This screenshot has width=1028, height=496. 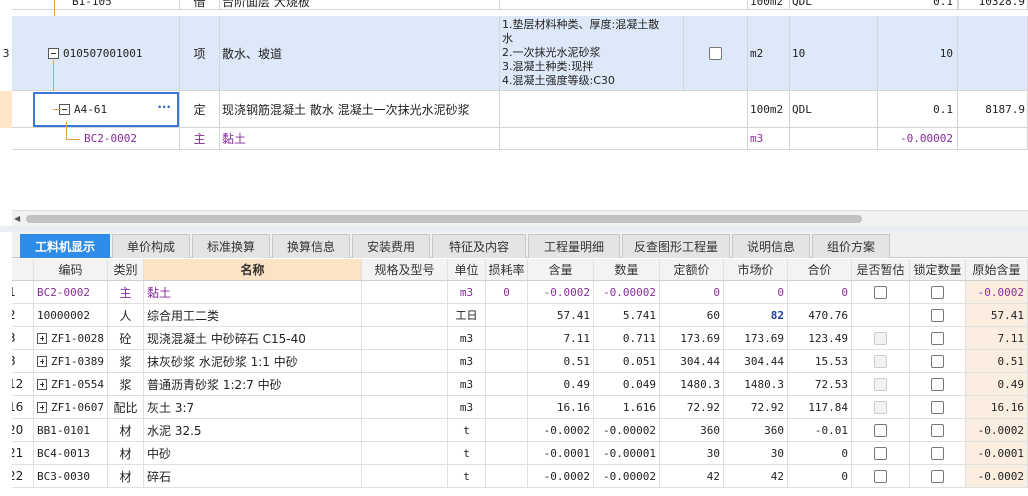 I want to click on cell-content: 57.41, so click(x=561, y=315).